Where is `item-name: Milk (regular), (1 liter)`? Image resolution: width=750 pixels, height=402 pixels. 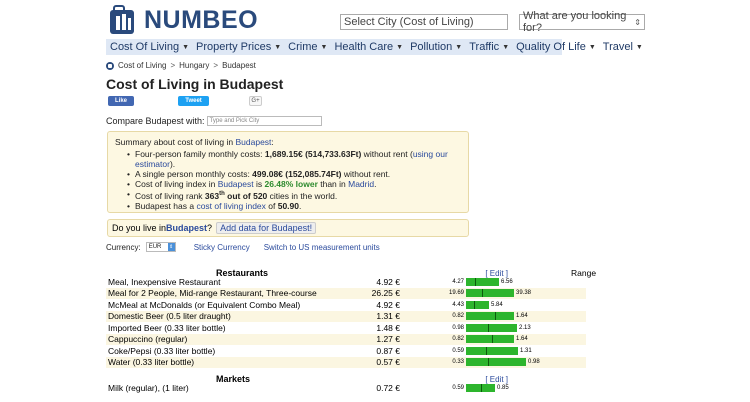 item-name: Milk (regular), (1 liter) is located at coordinates (148, 387).